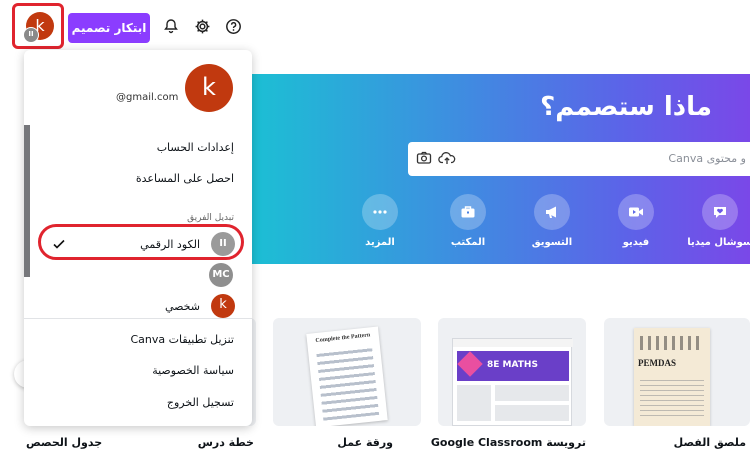  I want to click on account-email: @gmail.com, so click(147, 97).